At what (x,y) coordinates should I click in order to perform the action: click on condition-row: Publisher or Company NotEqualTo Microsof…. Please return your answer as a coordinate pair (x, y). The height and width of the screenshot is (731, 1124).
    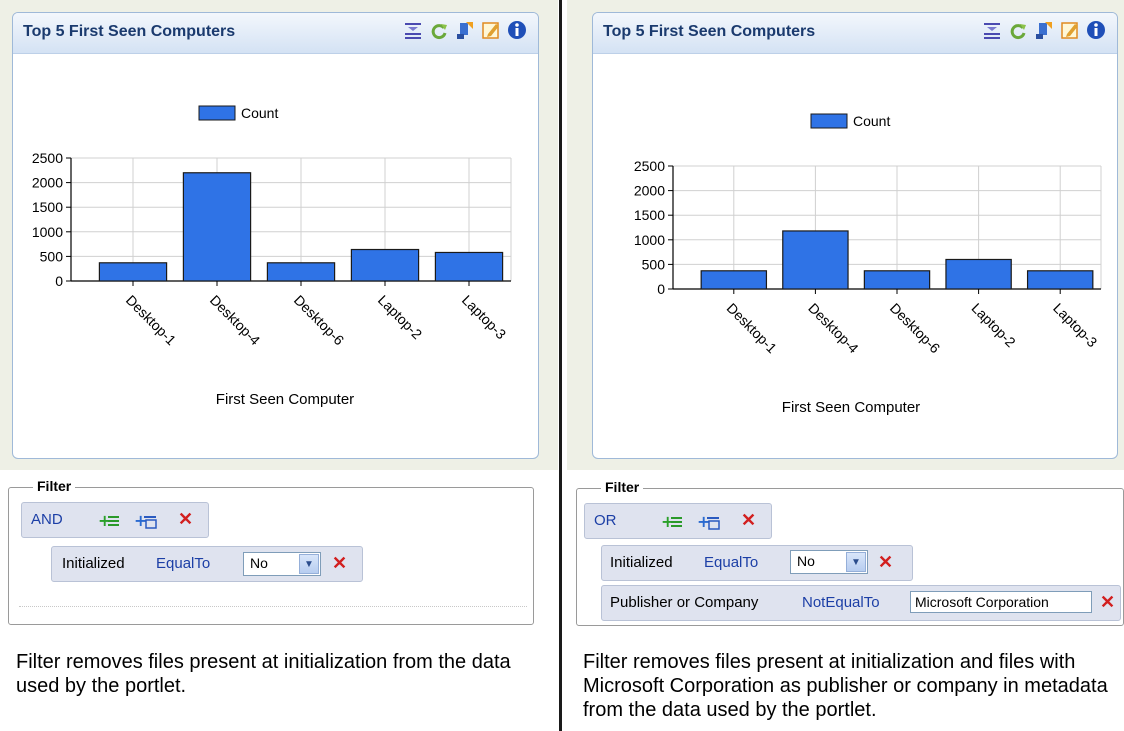
    Looking at the image, I should click on (861, 603).